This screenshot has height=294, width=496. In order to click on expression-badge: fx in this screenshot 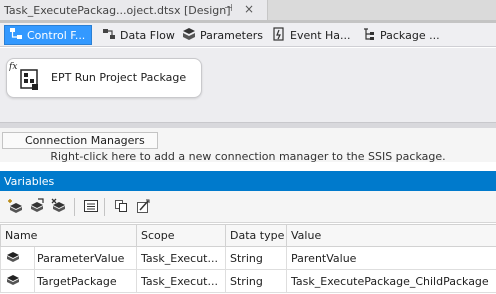, I will do `click(13, 67)`.